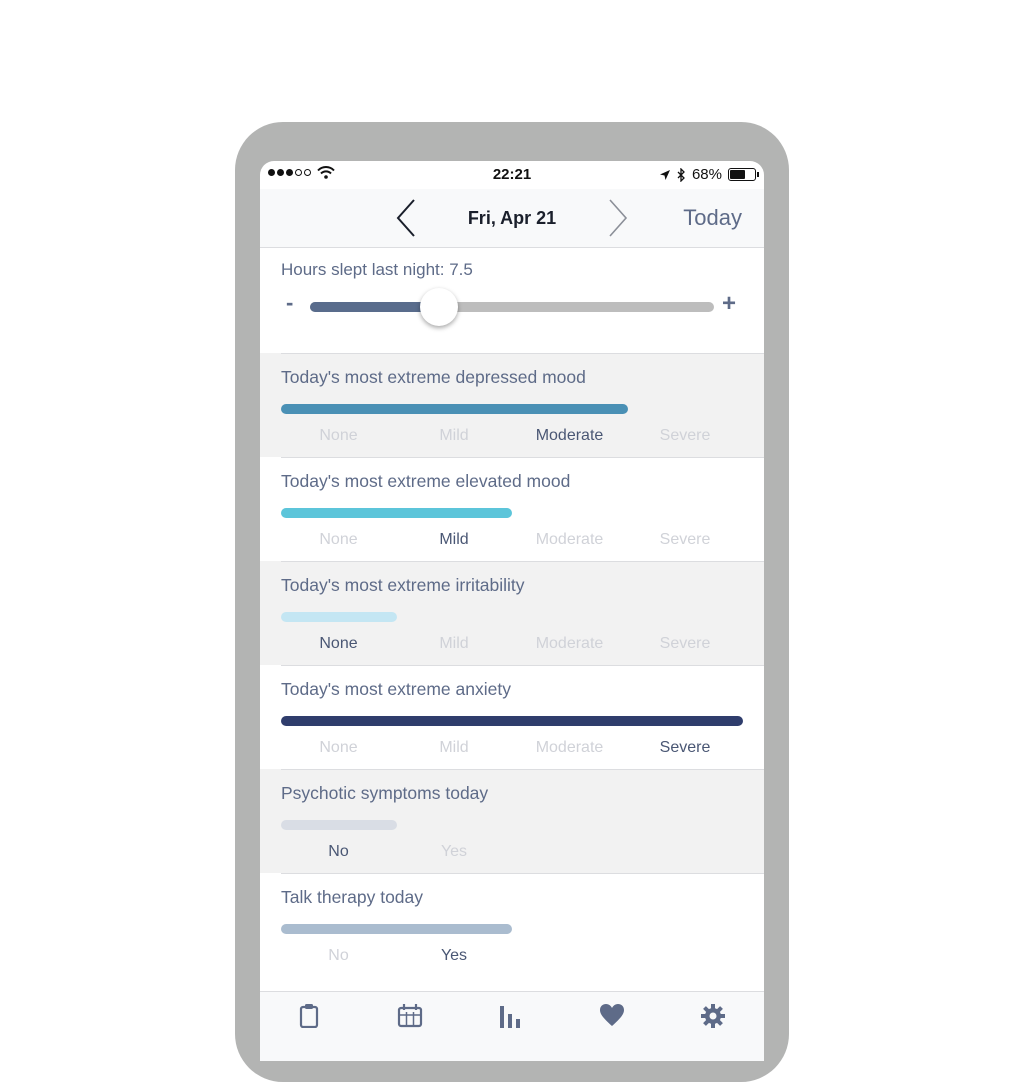 This screenshot has height=1082, width=1024. I want to click on decrease-sleep-button: -, so click(289, 303).